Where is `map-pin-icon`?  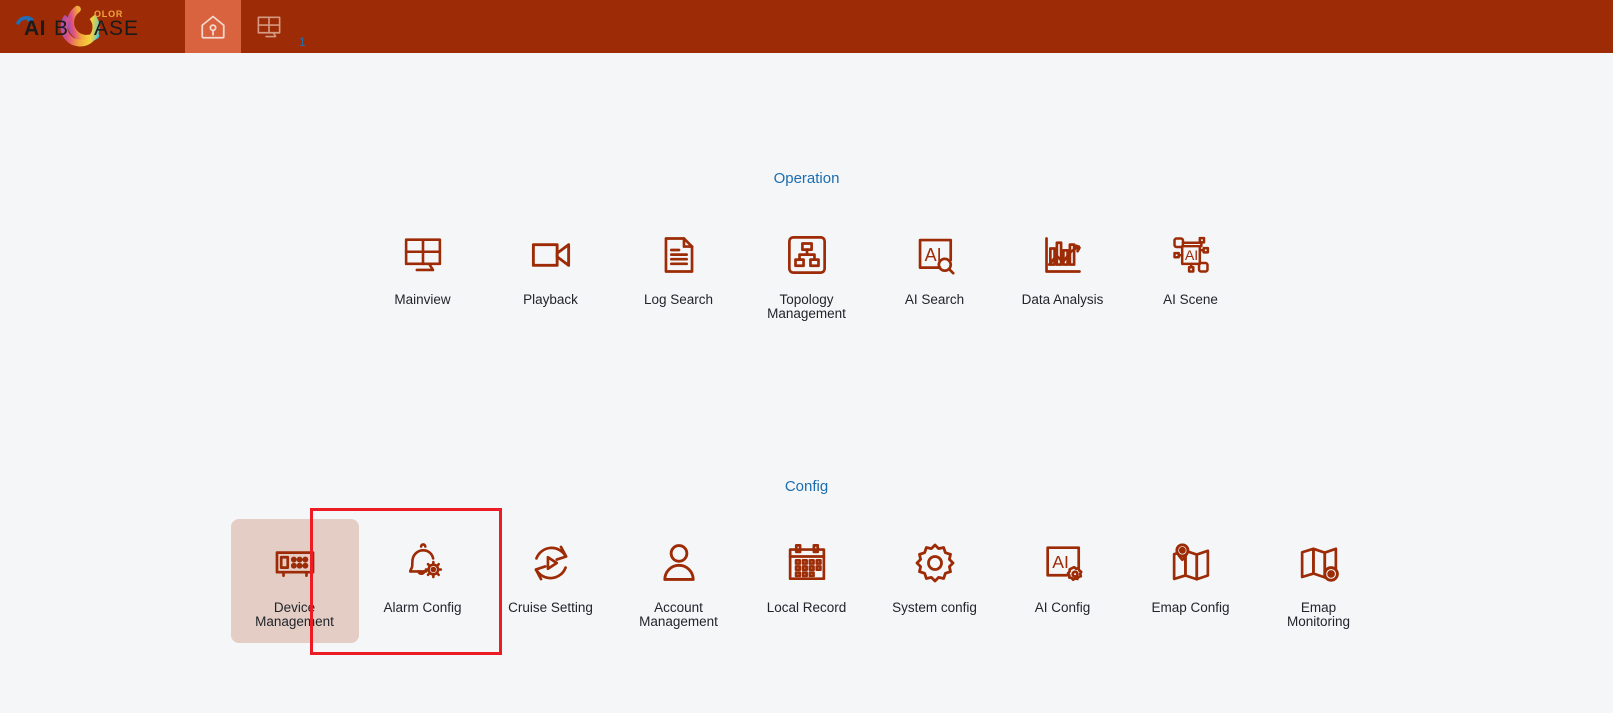
map-pin-icon is located at coordinates (1191, 563).